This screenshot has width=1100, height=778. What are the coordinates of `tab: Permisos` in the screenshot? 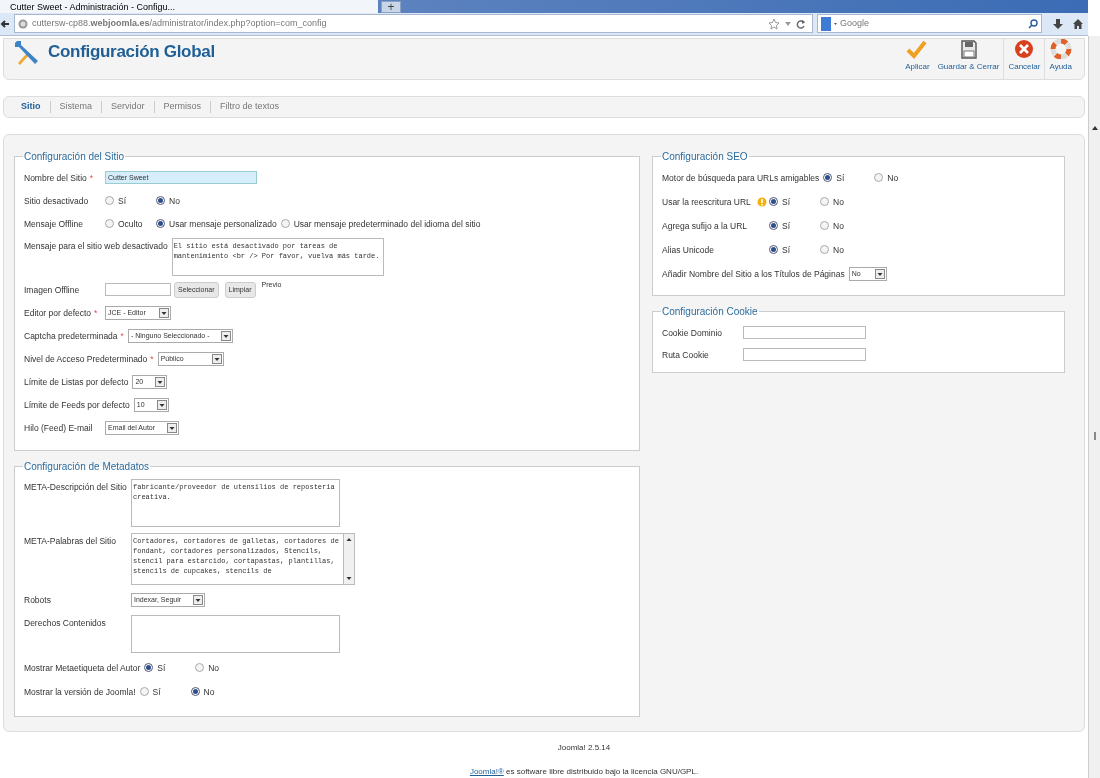 It's located at (182, 107).